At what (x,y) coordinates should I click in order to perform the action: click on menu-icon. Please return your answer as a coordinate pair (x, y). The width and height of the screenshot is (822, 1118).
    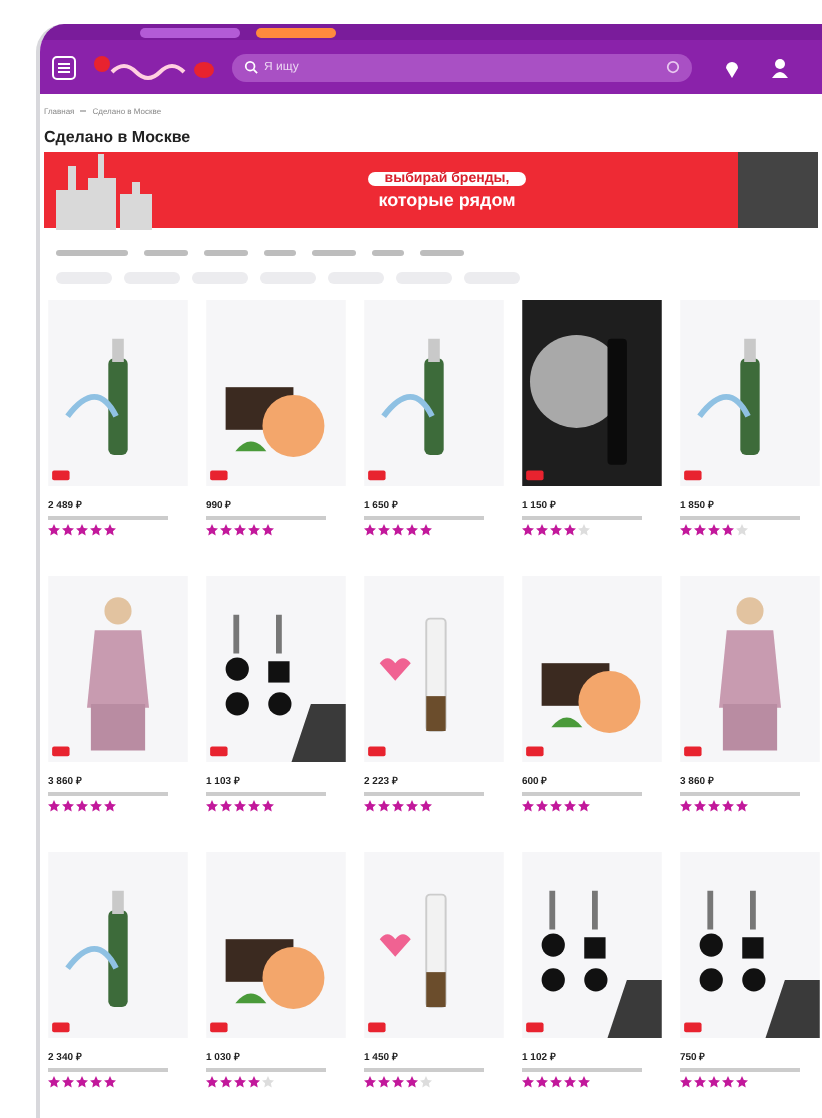
    Looking at the image, I should click on (64, 67).